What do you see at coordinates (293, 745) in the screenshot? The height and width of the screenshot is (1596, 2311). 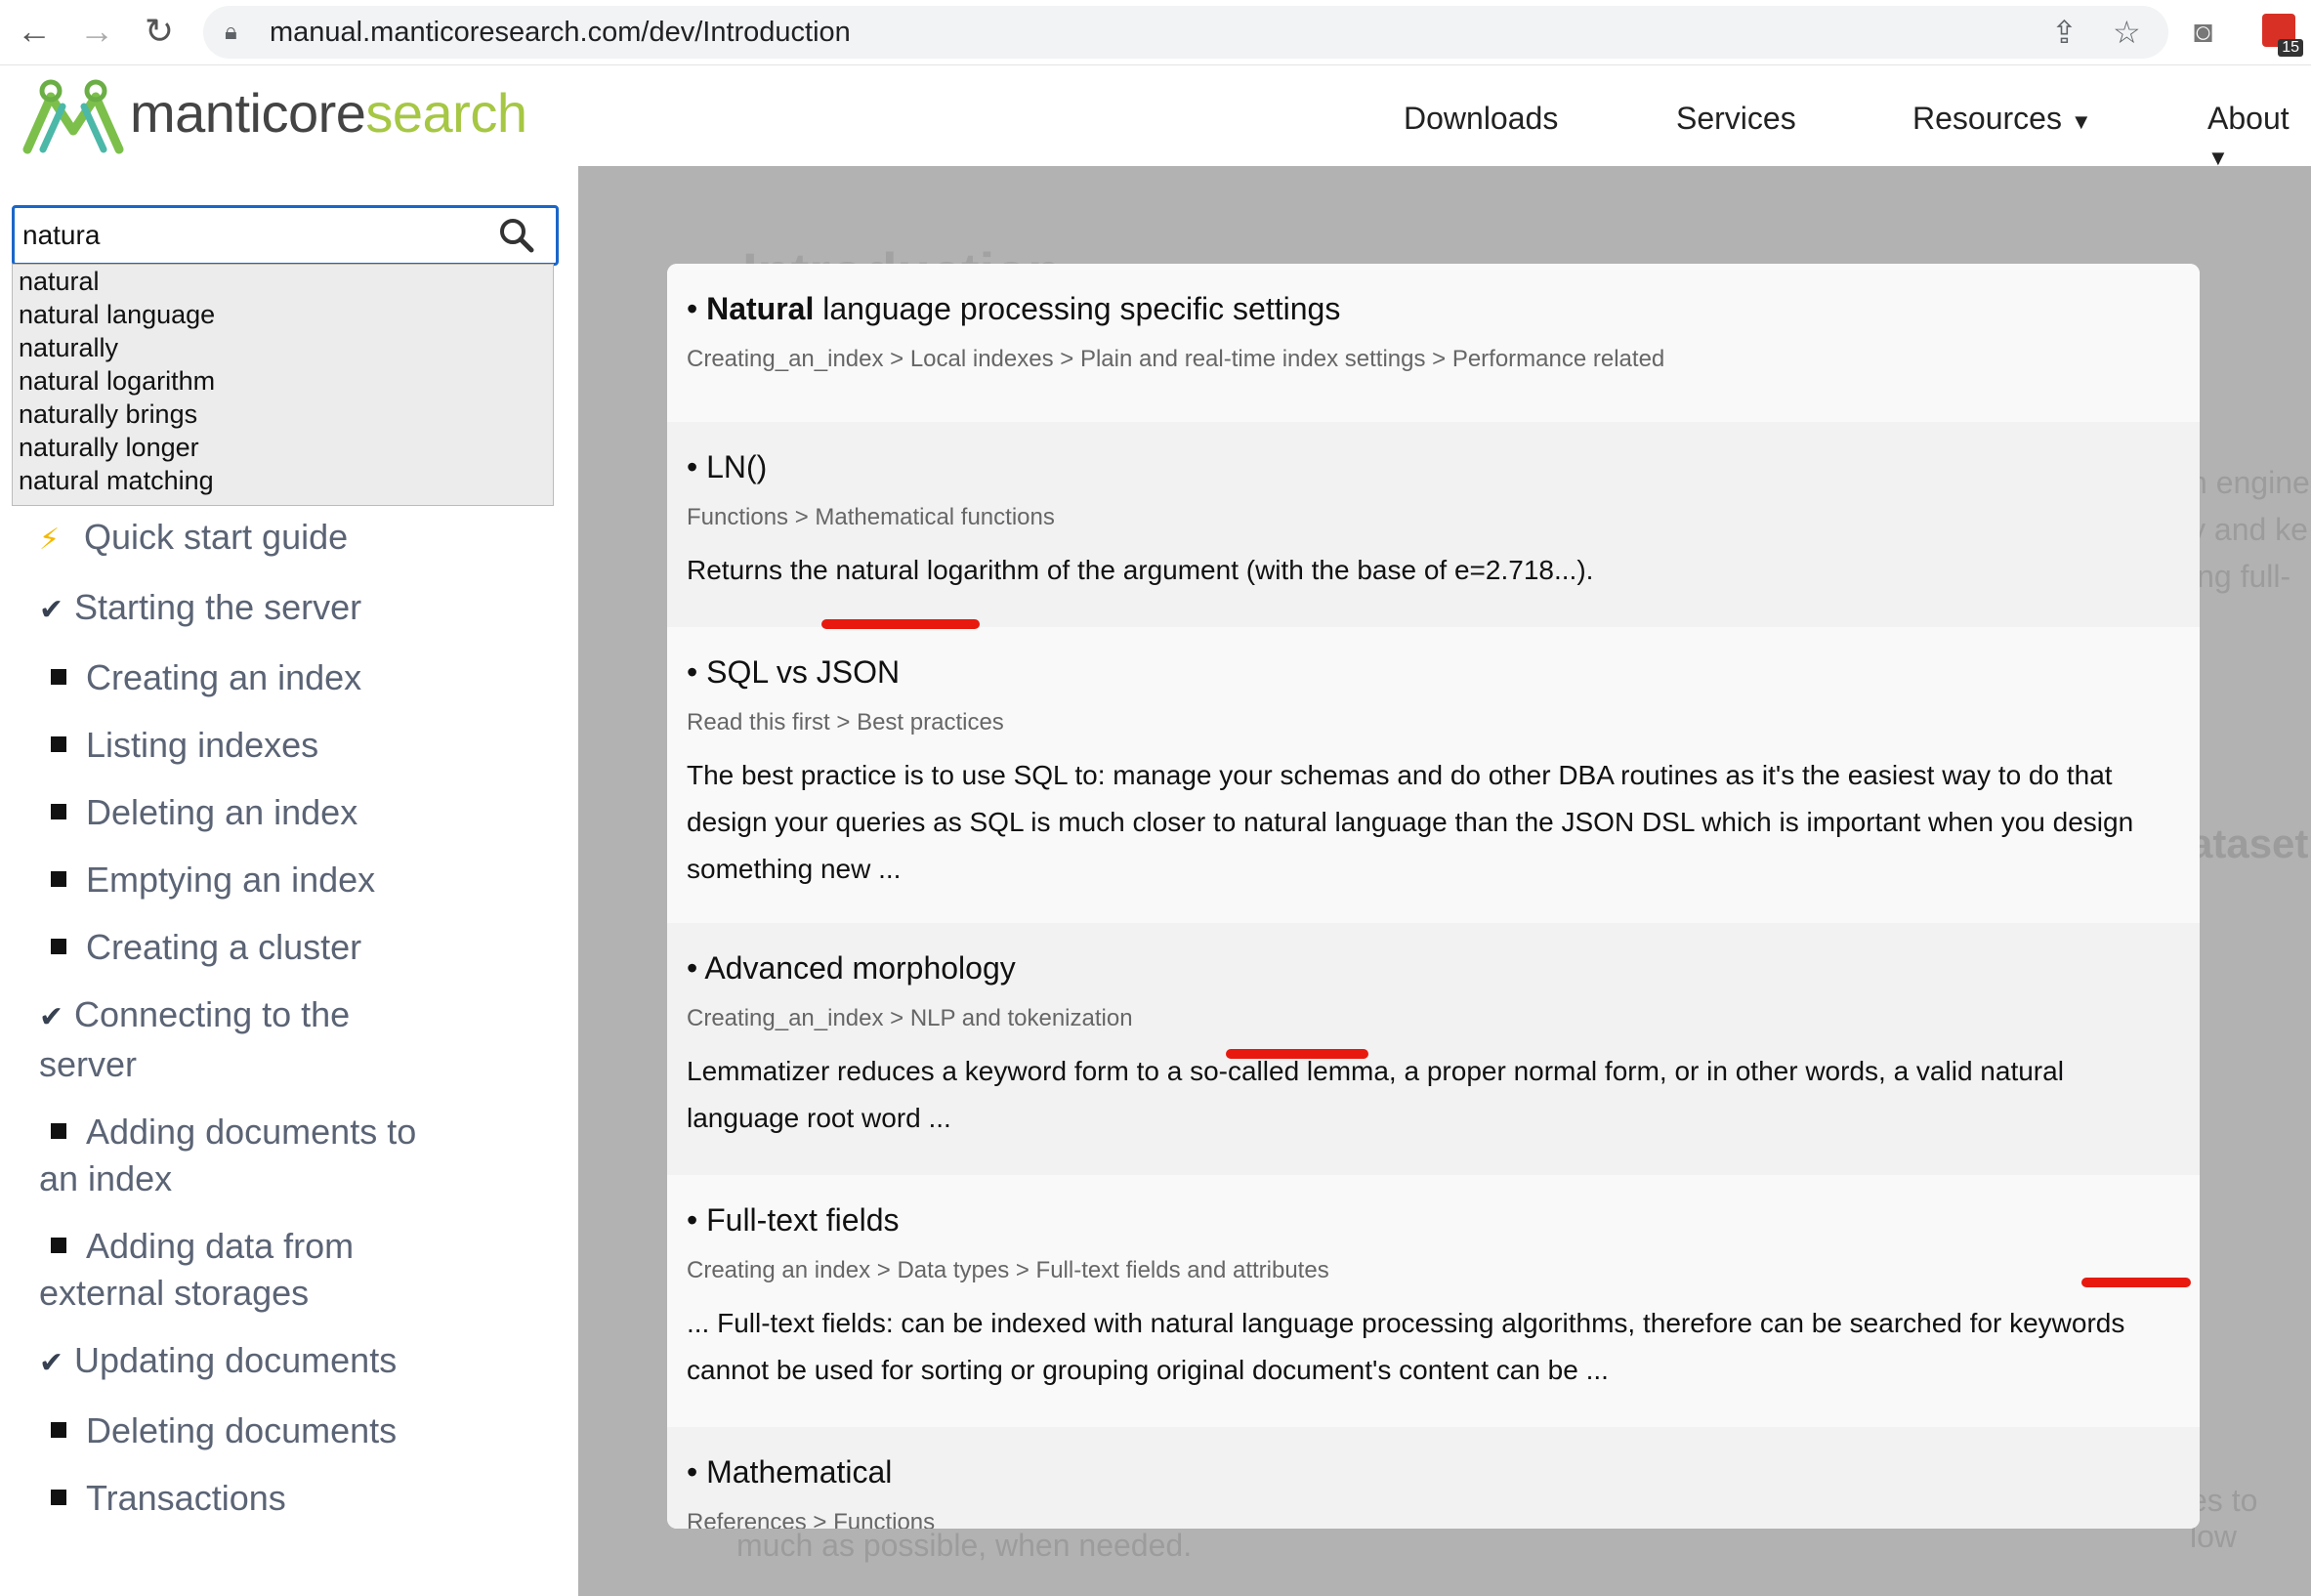 I see `sidebar-item-listing-indexes: Listing indexes` at bounding box center [293, 745].